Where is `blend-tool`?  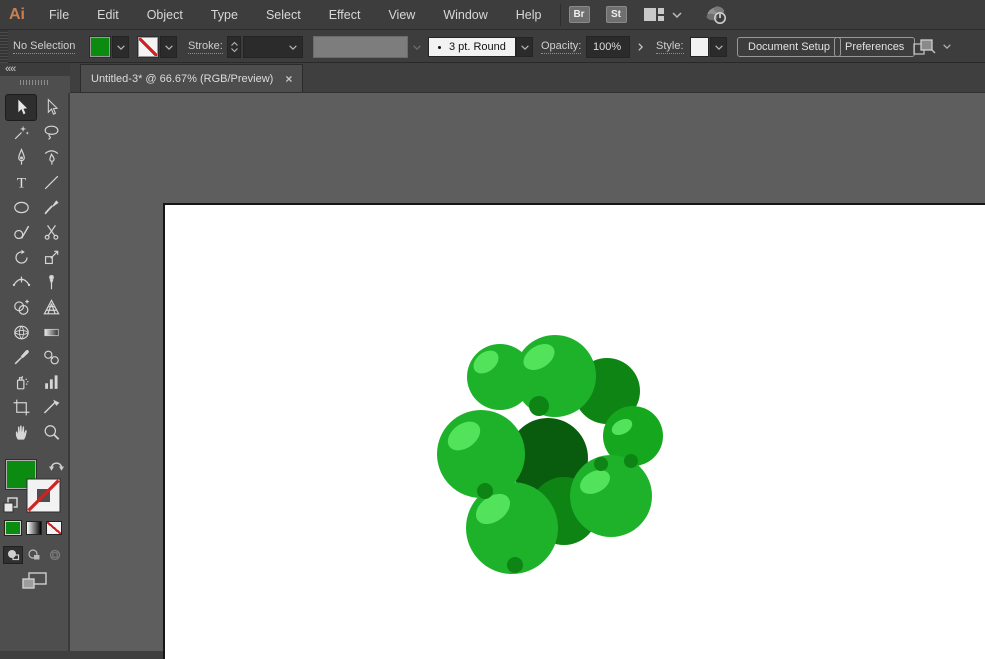
blend-tool is located at coordinates (51, 357).